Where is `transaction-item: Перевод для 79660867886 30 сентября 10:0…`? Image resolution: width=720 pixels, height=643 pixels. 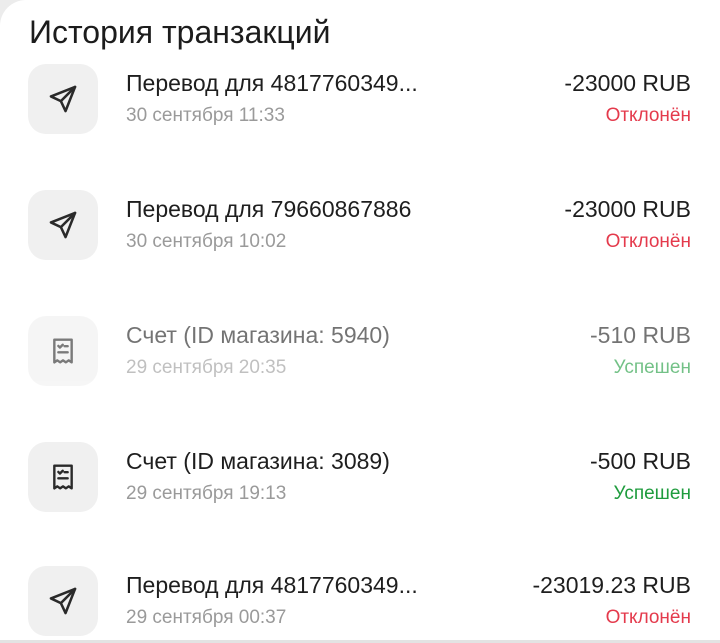
transaction-item: Перевод для 79660867886 30 сентября 10:0… is located at coordinates (360, 230).